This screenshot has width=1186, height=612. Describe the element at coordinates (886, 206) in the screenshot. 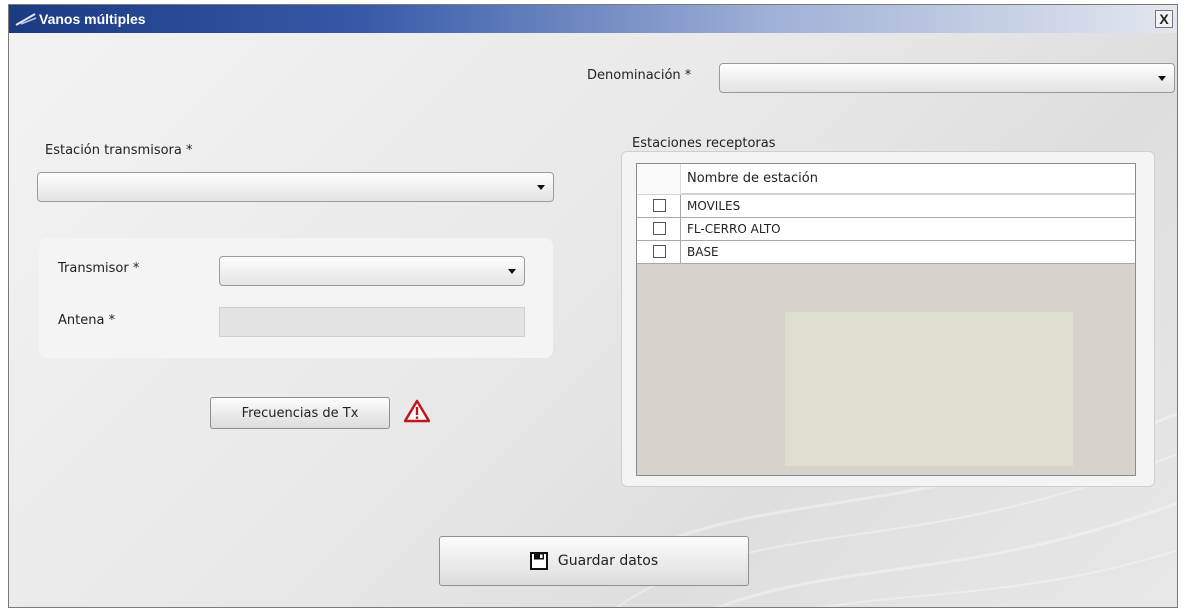

I see `table-row: MOVILES` at that location.